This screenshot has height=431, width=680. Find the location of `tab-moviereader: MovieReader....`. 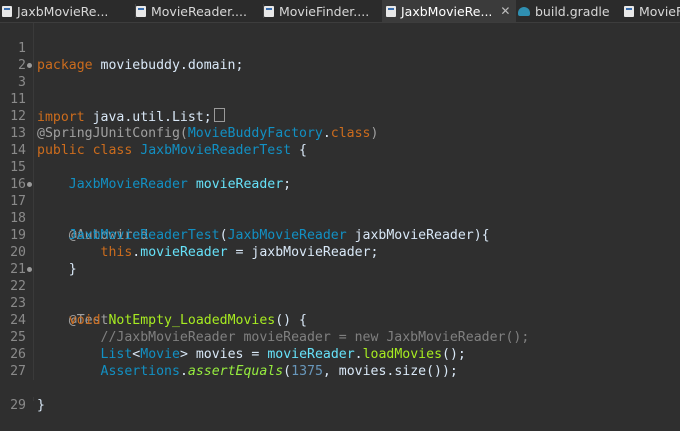

tab-moviereader: MovieReader.... is located at coordinates (200, 11).